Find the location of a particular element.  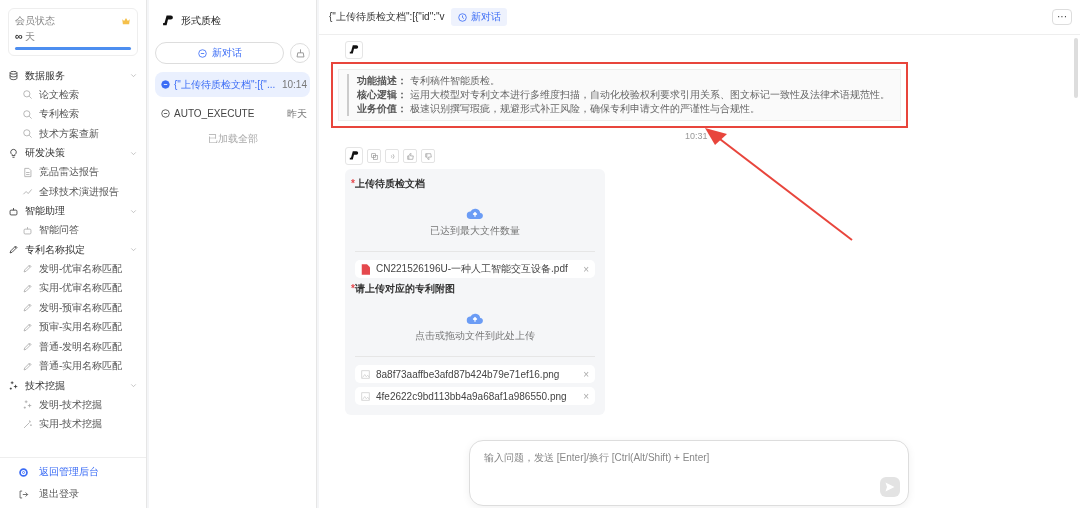

pdf-file-icon is located at coordinates (365, 269).